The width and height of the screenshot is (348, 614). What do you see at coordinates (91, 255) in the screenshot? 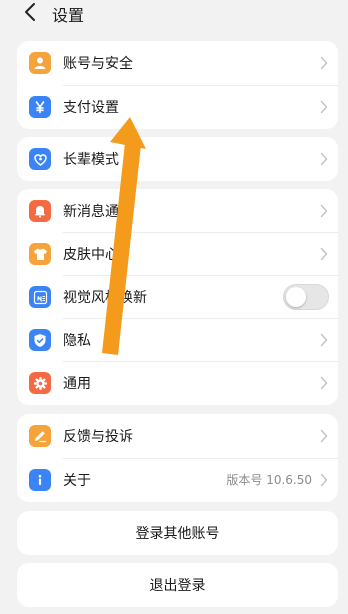
I see `settings-item-label: 皮肤中心` at bounding box center [91, 255].